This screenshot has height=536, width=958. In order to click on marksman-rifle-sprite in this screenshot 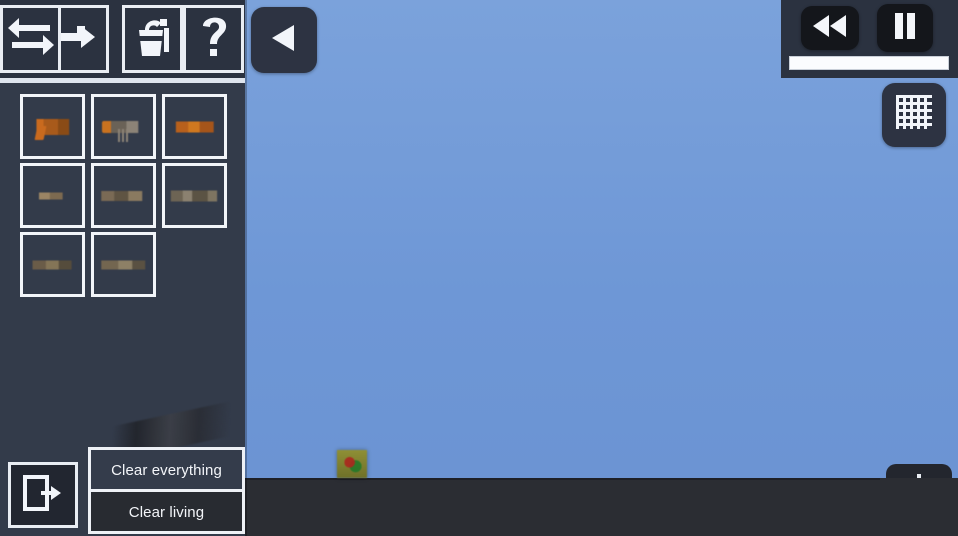, I will do `click(52, 264)`.